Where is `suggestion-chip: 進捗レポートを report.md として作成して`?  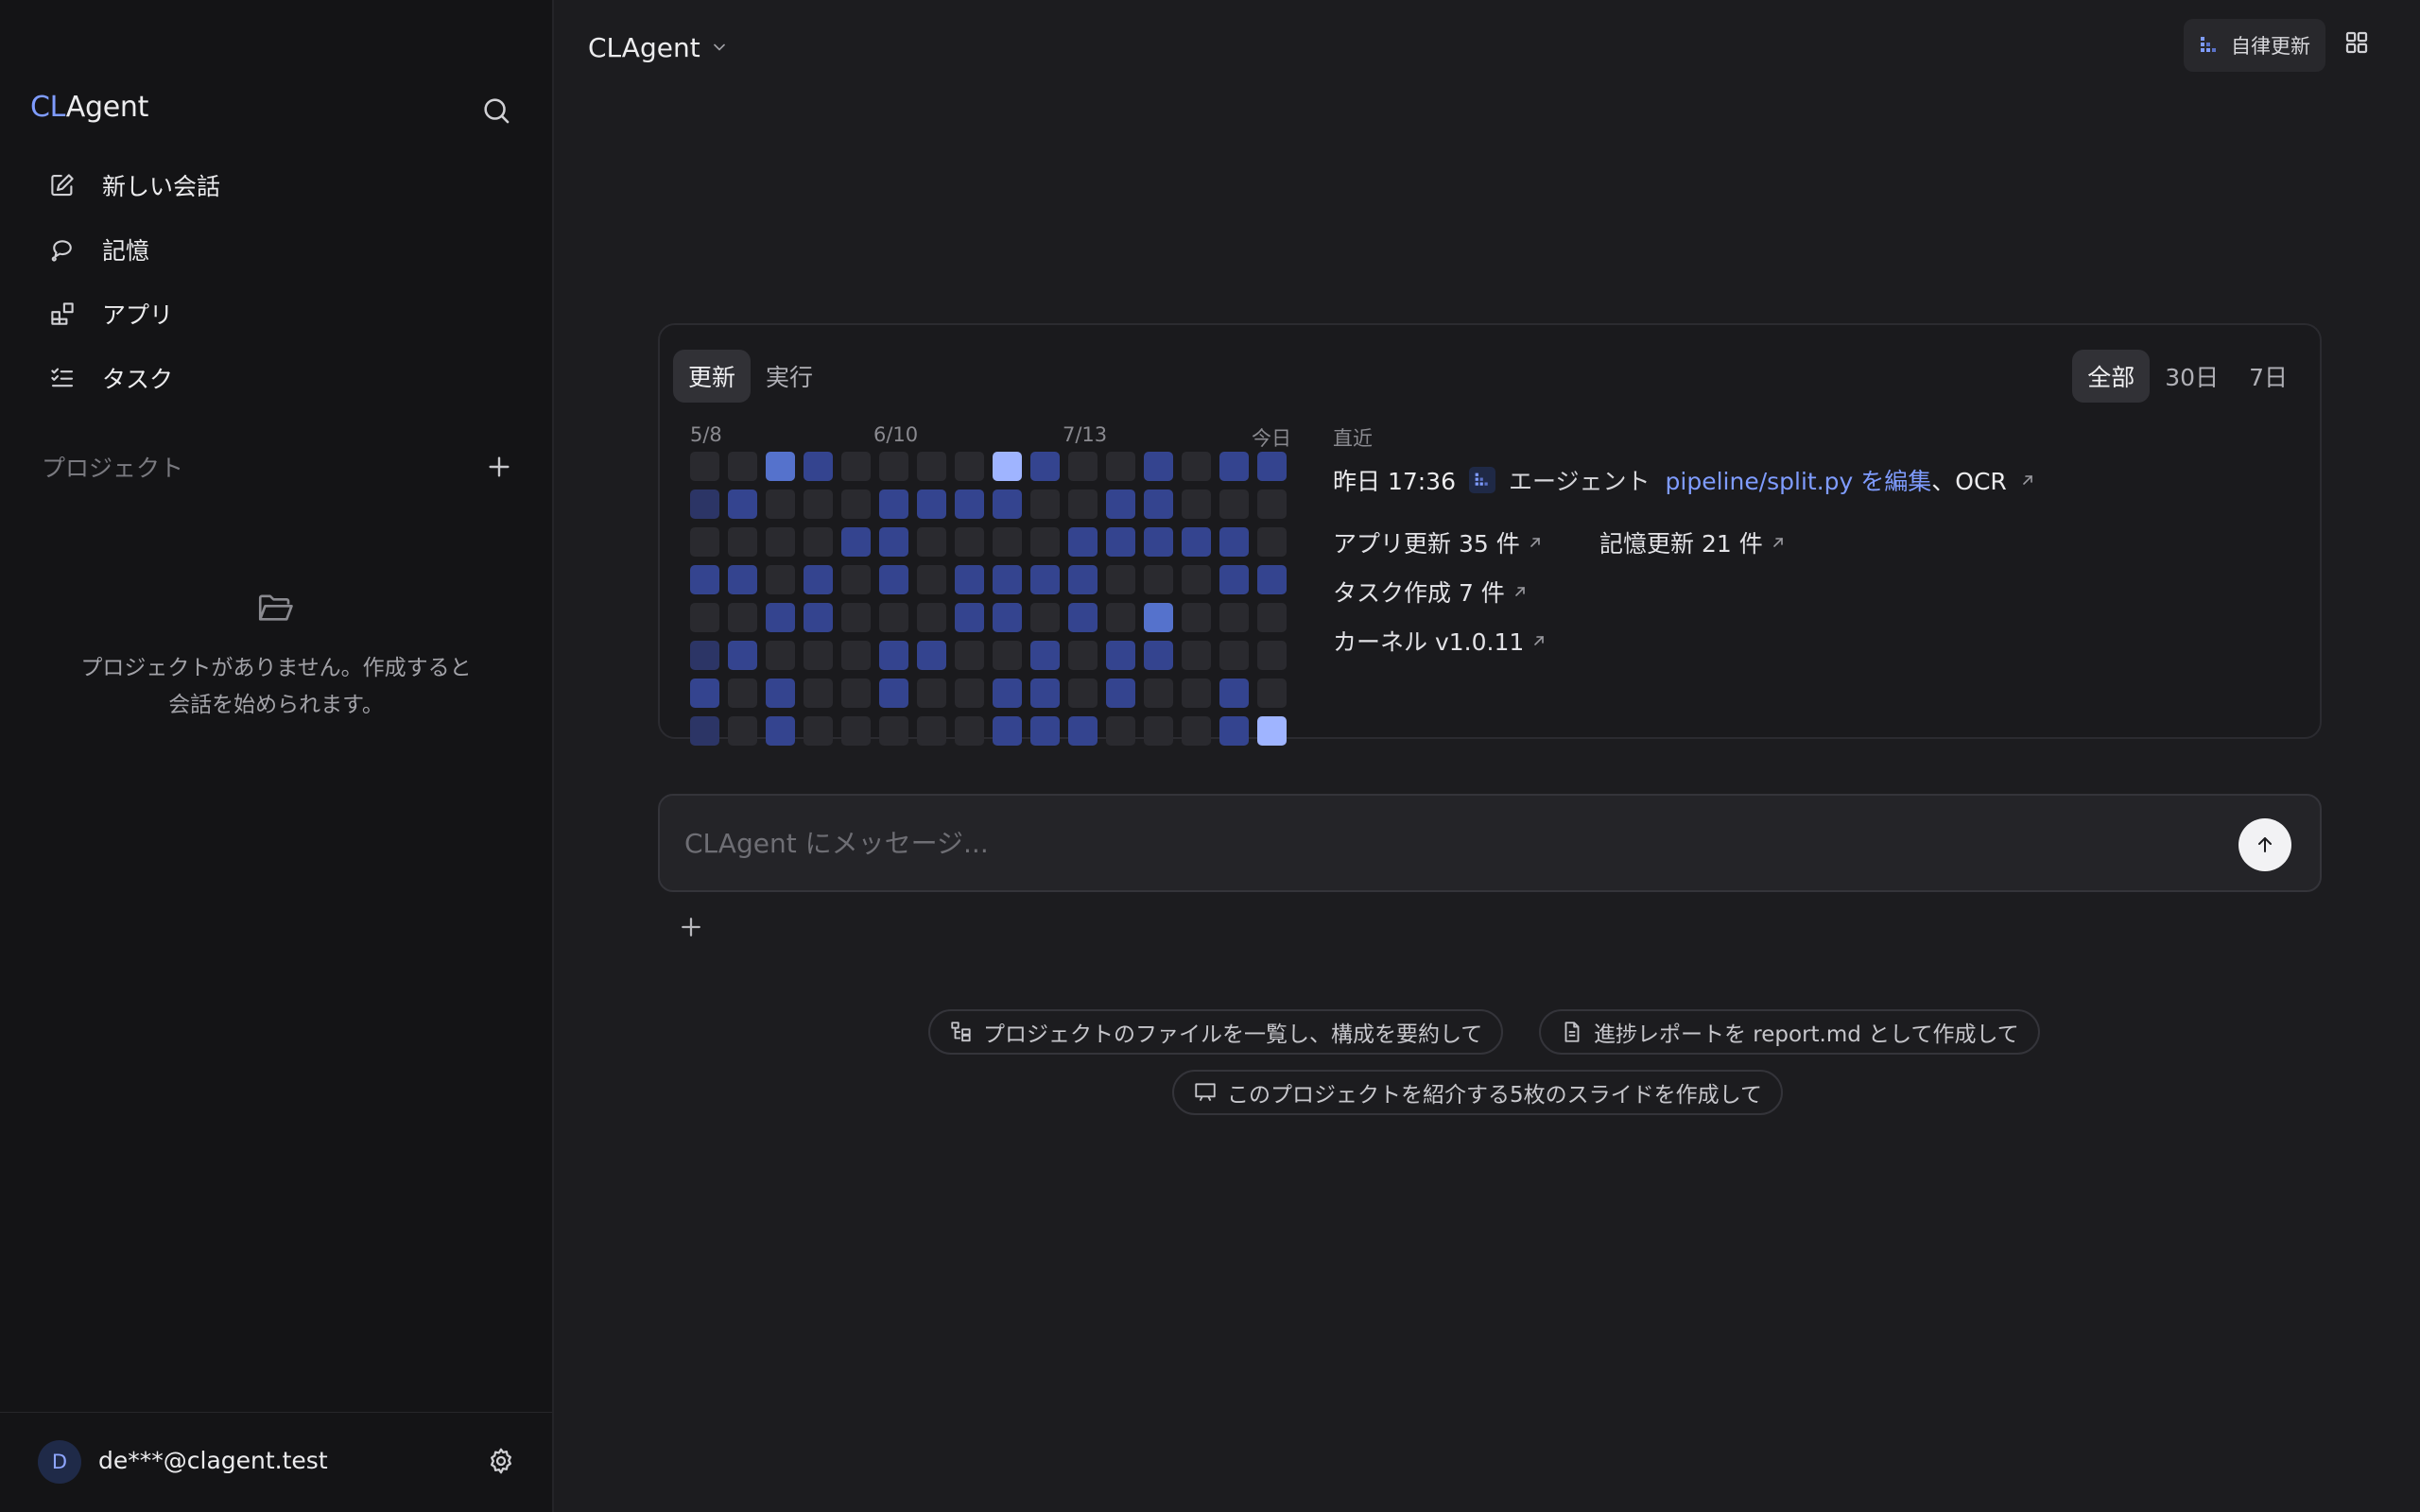 suggestion-chip: 進捗レポートを report.md として作成して is located at coordinates (1789, 1032).